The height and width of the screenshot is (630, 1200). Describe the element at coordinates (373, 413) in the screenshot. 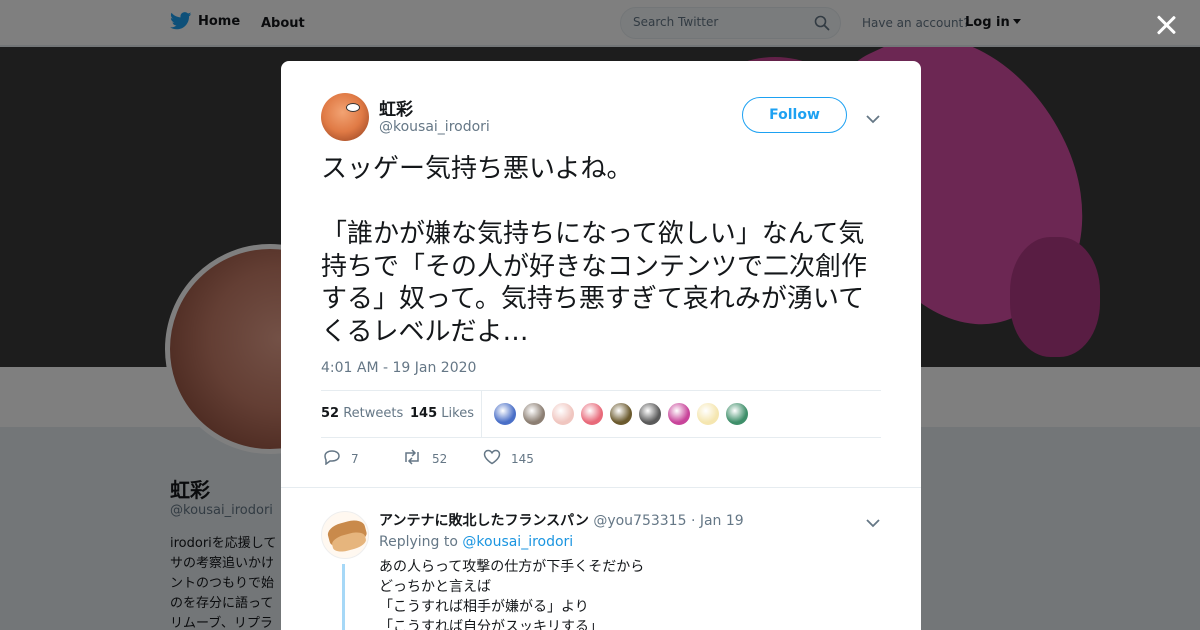

I see `retweets-label: Retweets` at that location.